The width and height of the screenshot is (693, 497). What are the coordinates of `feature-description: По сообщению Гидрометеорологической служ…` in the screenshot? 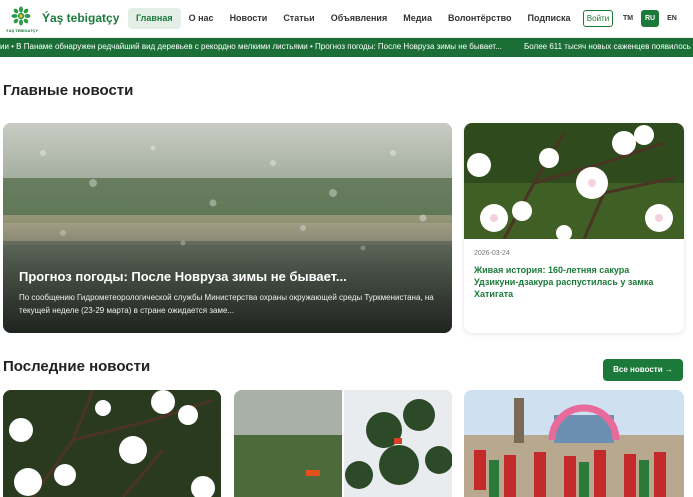 It's located at (226, 304).